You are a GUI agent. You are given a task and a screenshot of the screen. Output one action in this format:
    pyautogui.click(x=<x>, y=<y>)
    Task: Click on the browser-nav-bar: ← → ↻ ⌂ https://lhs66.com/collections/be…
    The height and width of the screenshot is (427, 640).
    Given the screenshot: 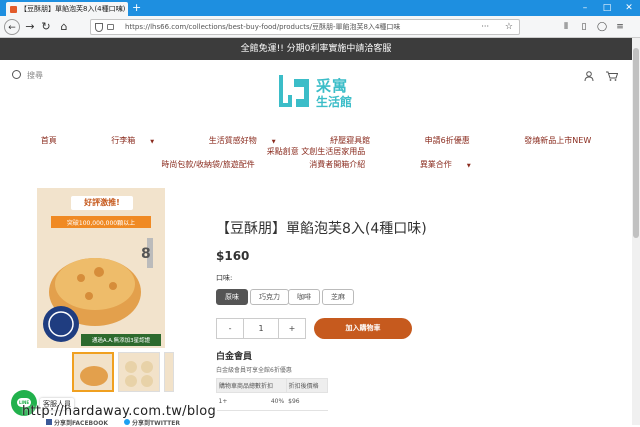 What is the action you would take?
    pyautogui.click(x=320, y=27)
    